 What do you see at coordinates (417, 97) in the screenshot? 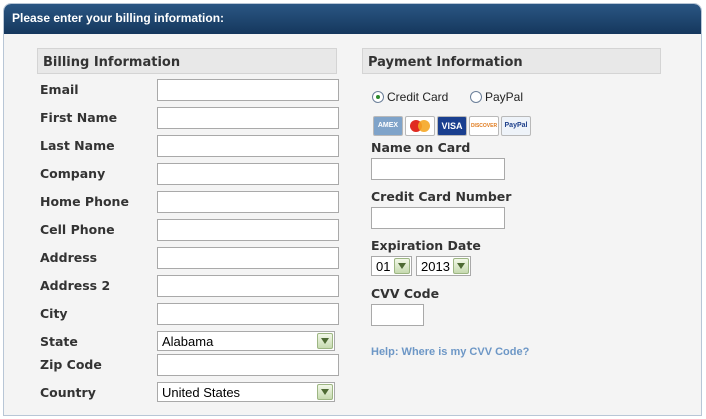
I see `credit-card-label: Credit Card` at bounding box center [417, 97].